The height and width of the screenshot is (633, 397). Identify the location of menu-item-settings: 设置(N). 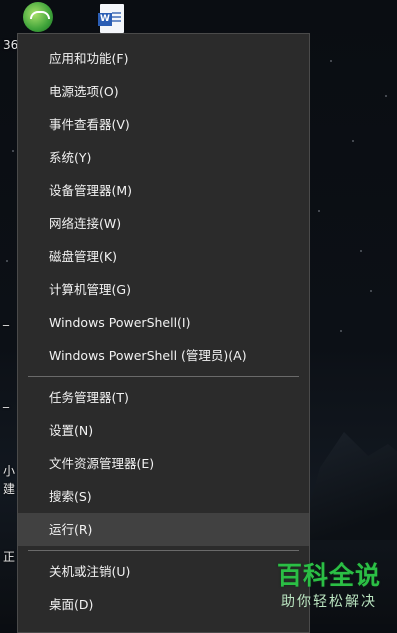
(163, 430).